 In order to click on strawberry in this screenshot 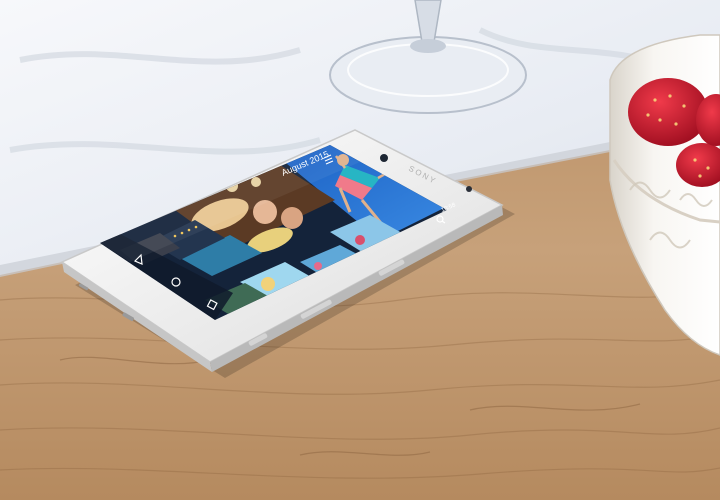, I will do `click(668, 112)`.